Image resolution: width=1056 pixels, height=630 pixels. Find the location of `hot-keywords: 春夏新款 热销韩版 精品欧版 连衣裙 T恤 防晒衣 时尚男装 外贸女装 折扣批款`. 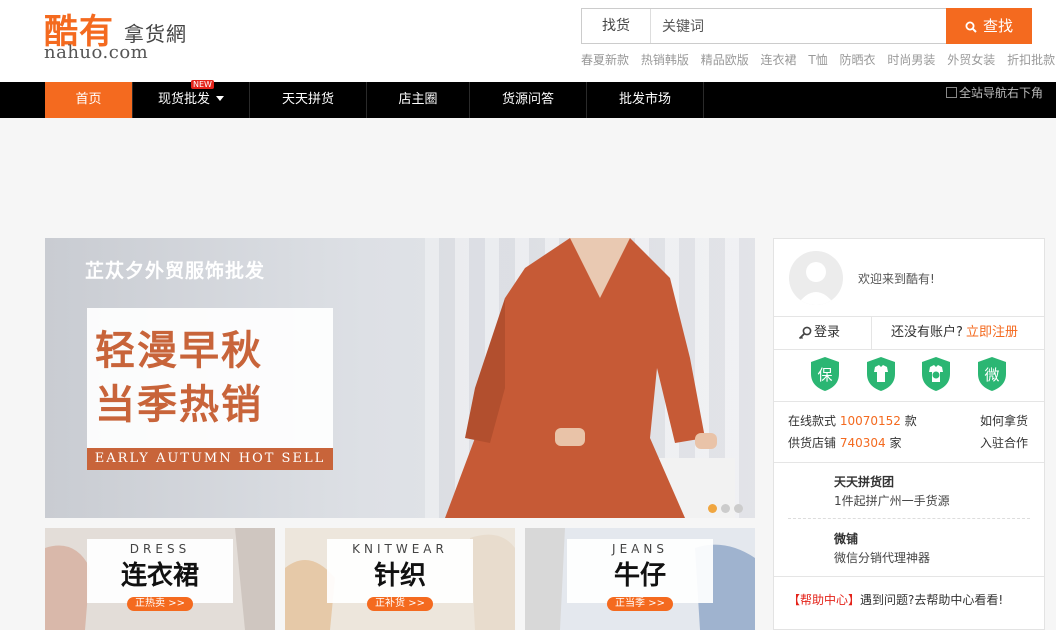

hot-keywords: 春夏新款 热销韩版 精品欧版 连衣裙 T恤 防晒衣 时尚男装 外贸女装 折扣批款 is located at coordinates (818, 60).